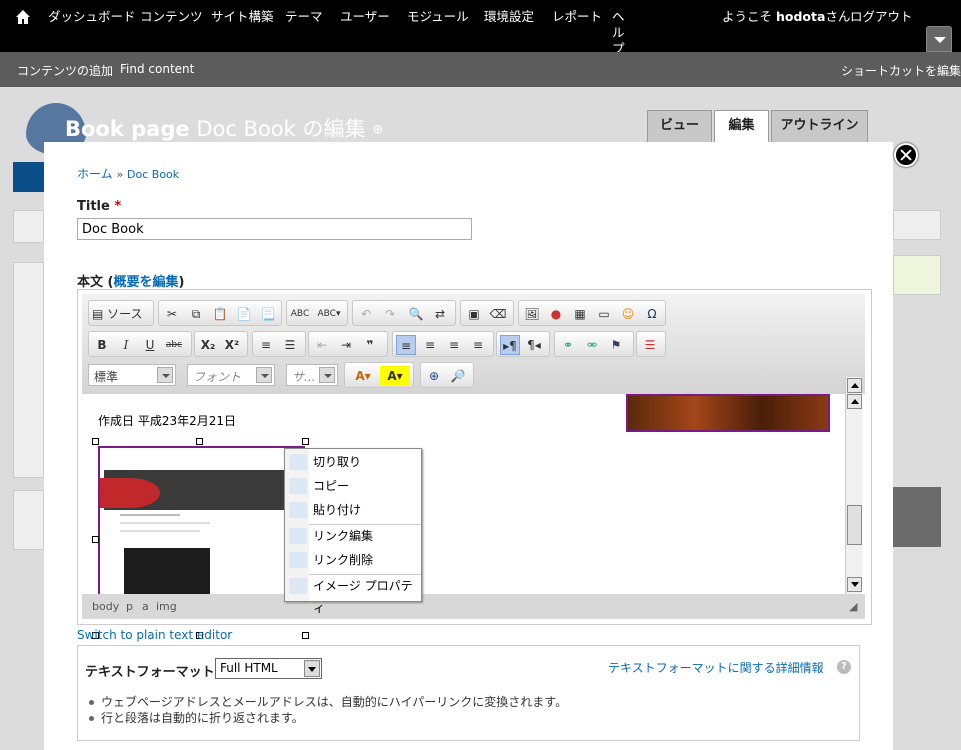  Describe the element at coordinates (232, 345) in the screenshot. I see `superscript-icon: X²` at that location.